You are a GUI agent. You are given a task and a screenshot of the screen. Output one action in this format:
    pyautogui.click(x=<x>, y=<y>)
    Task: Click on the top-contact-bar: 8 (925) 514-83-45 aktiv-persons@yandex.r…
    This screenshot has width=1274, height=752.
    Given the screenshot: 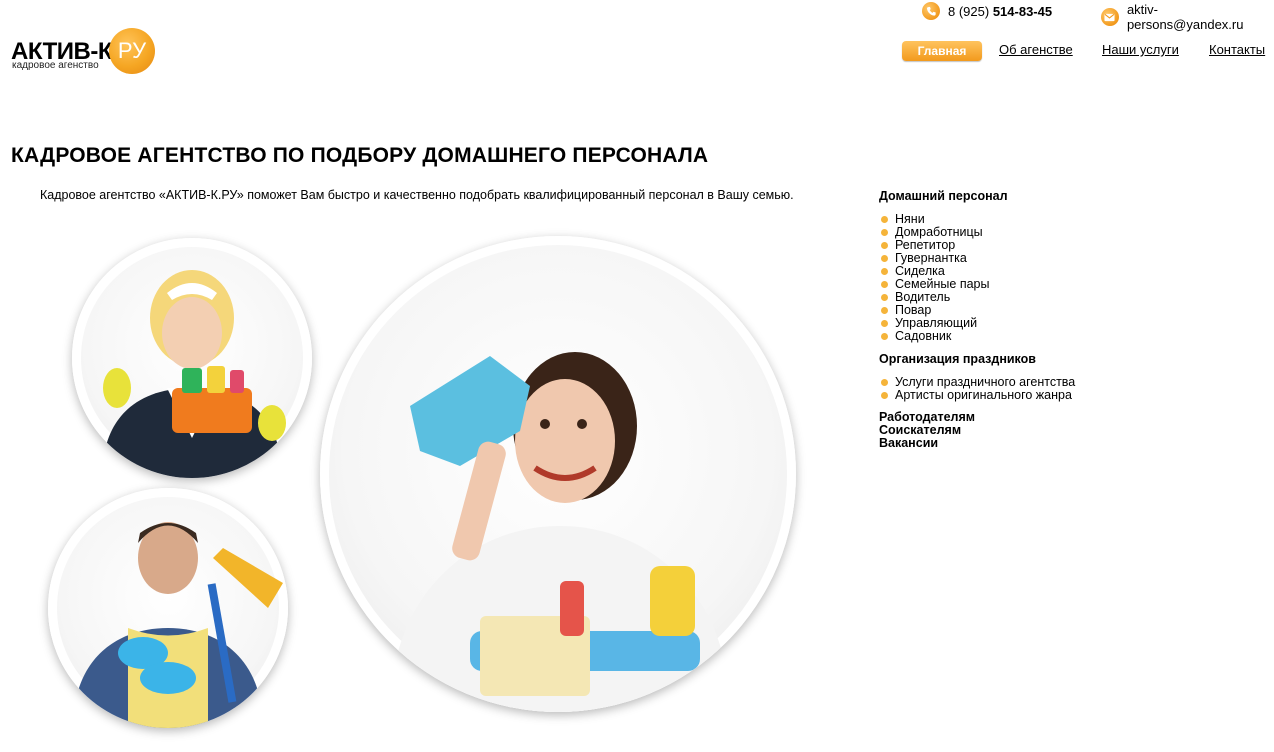 What is the action you would take?
    pyautogui.click(x=637, y=16)
    